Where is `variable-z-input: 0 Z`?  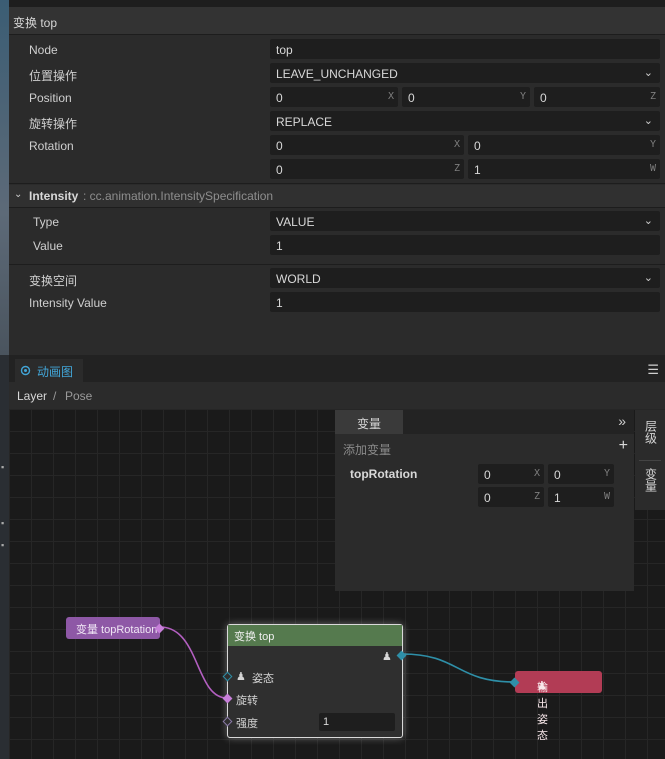 variable-z-input: 0 Z is located at coordinates (511, 497).